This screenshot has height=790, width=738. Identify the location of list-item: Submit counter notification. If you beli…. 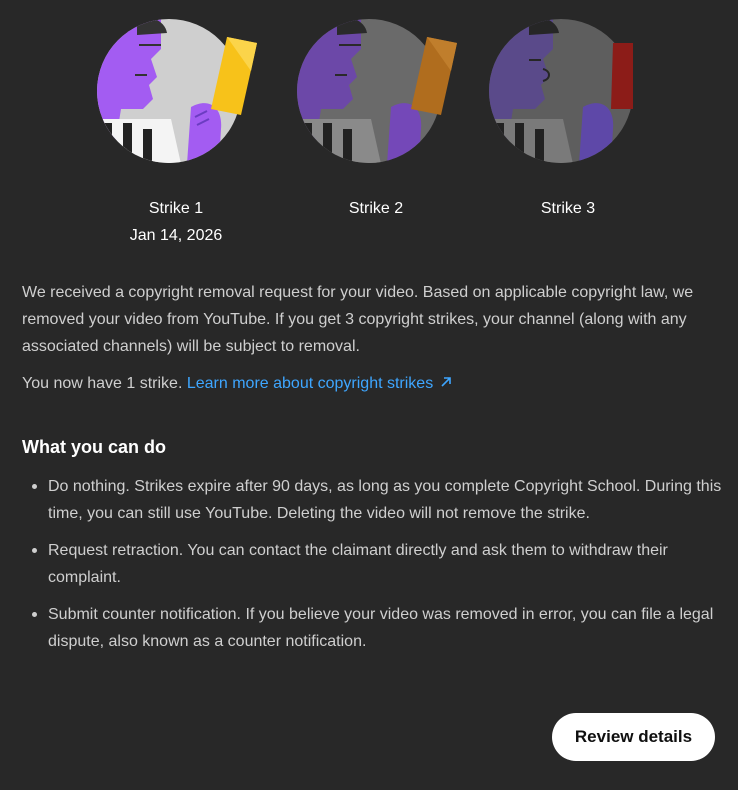
(372, 628).